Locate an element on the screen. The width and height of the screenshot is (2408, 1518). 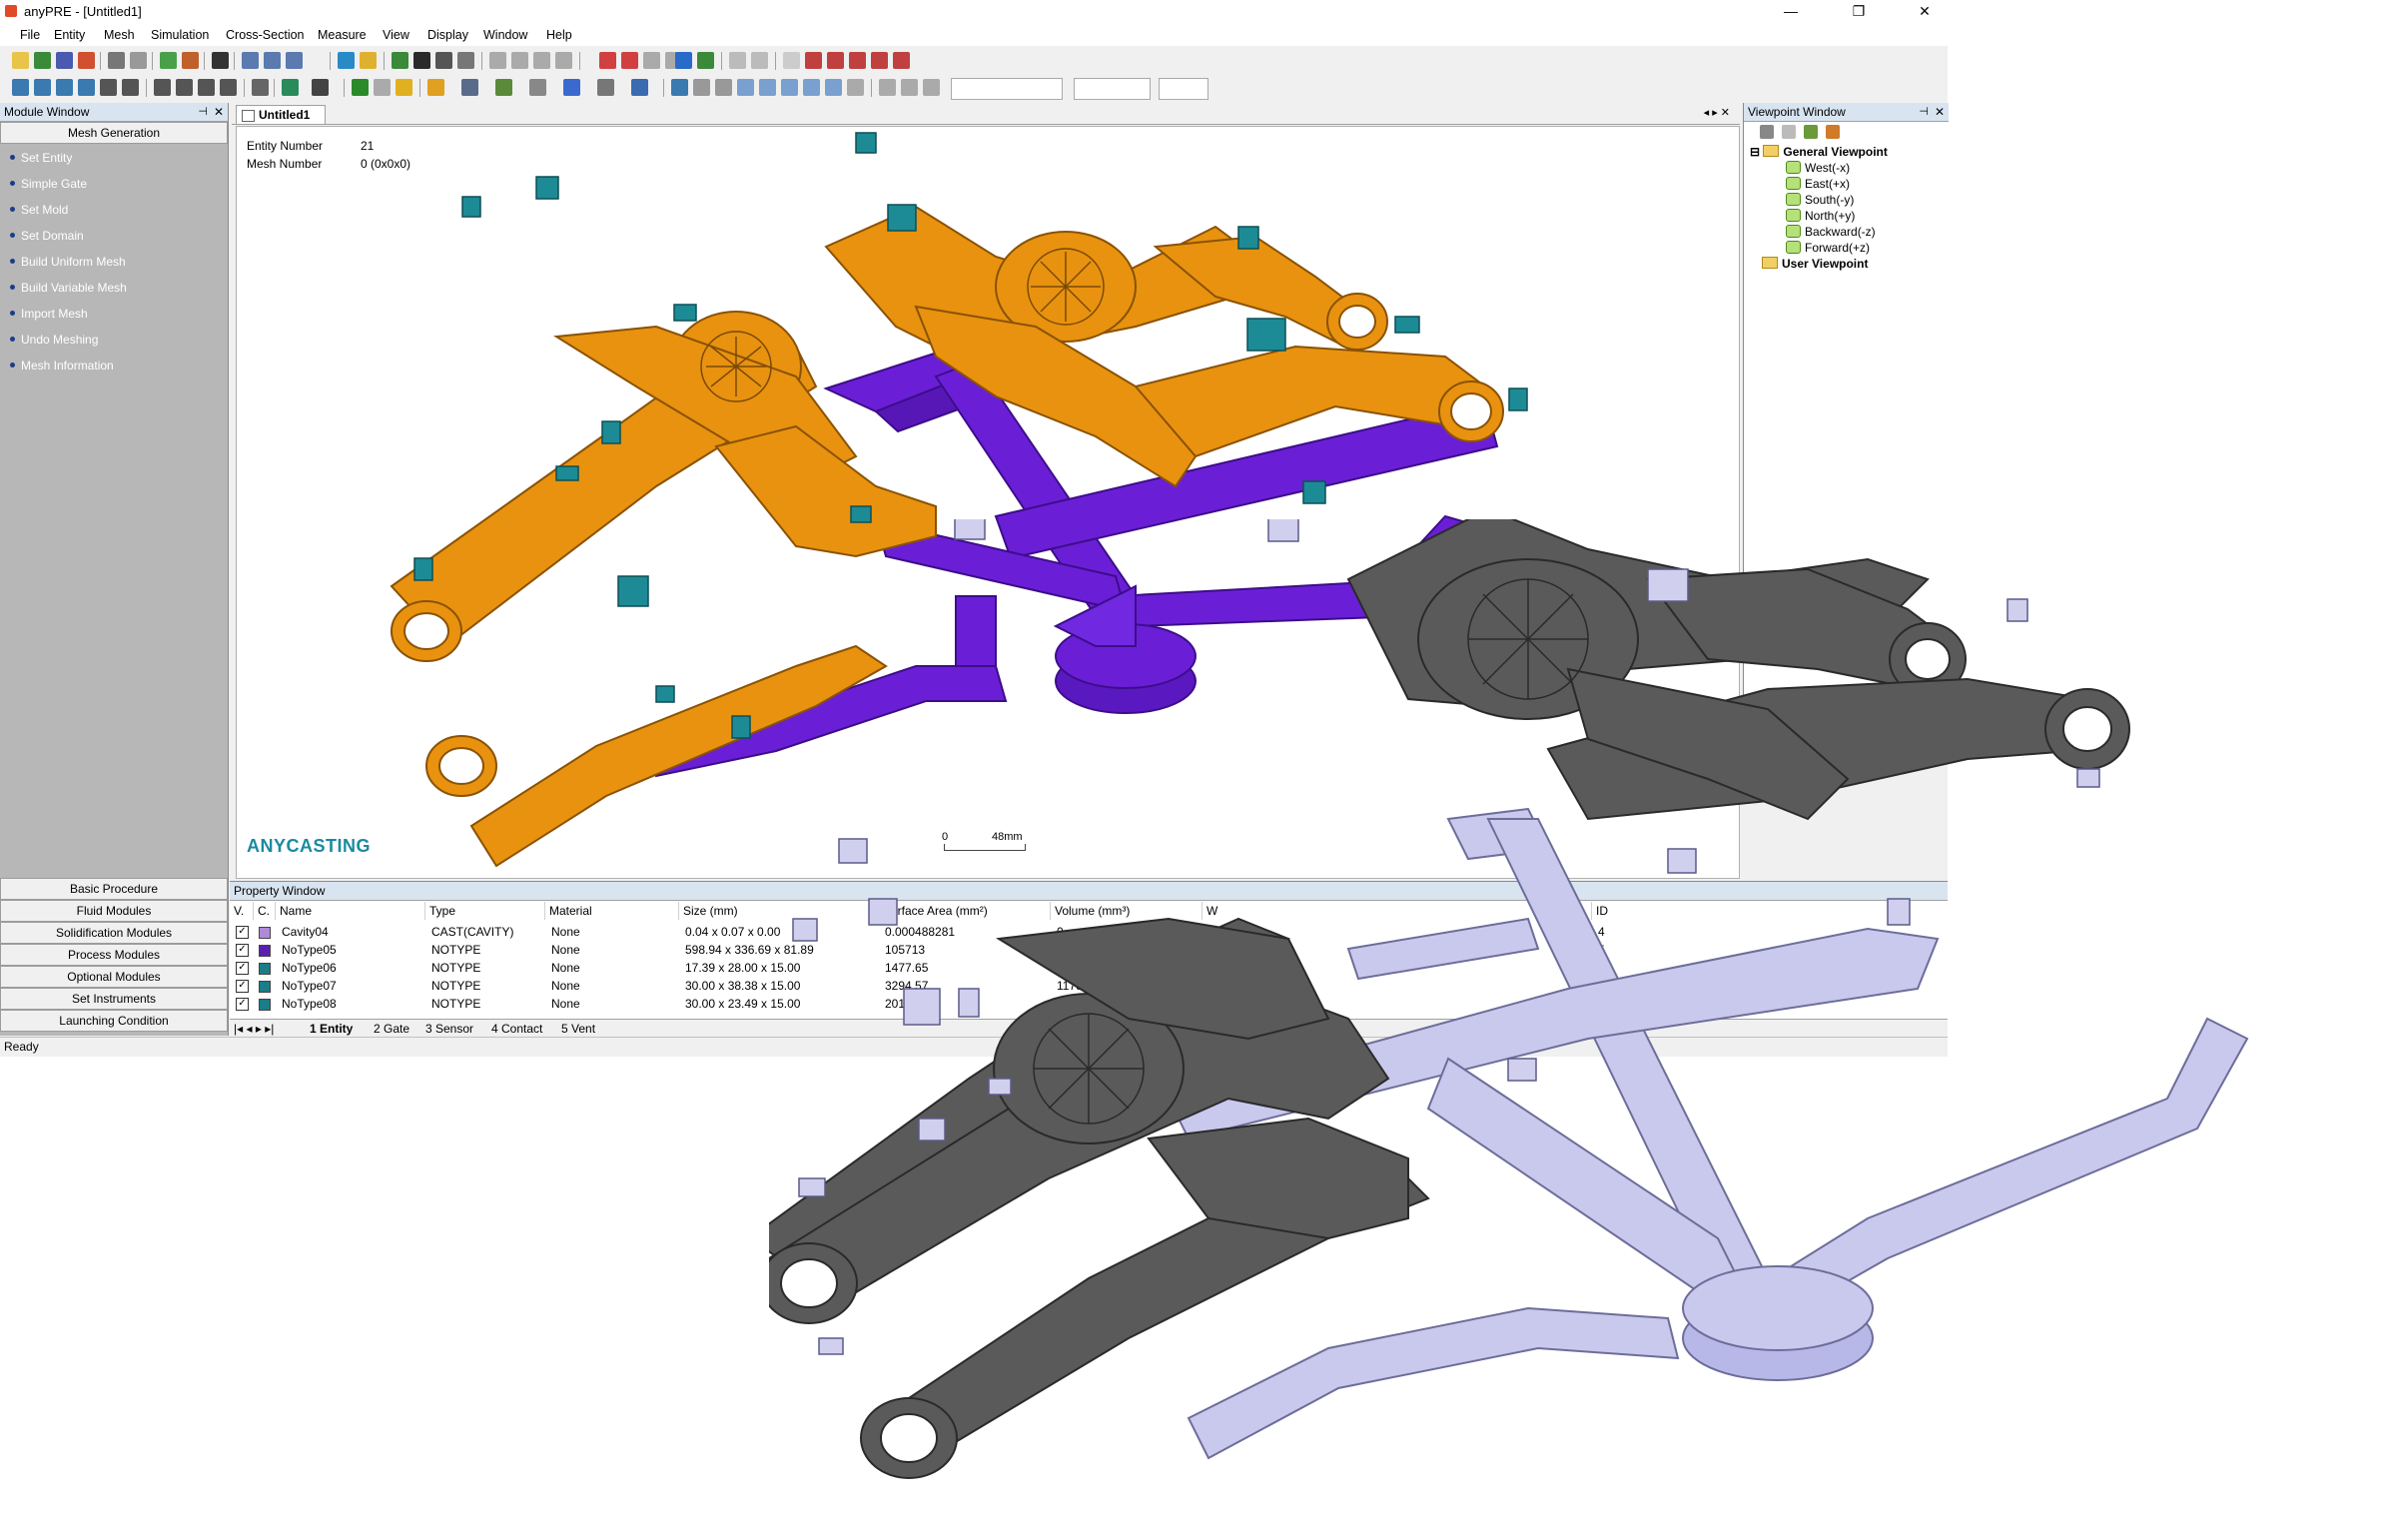
maximize-button: ❐ is located at coordinates (1859, 12).